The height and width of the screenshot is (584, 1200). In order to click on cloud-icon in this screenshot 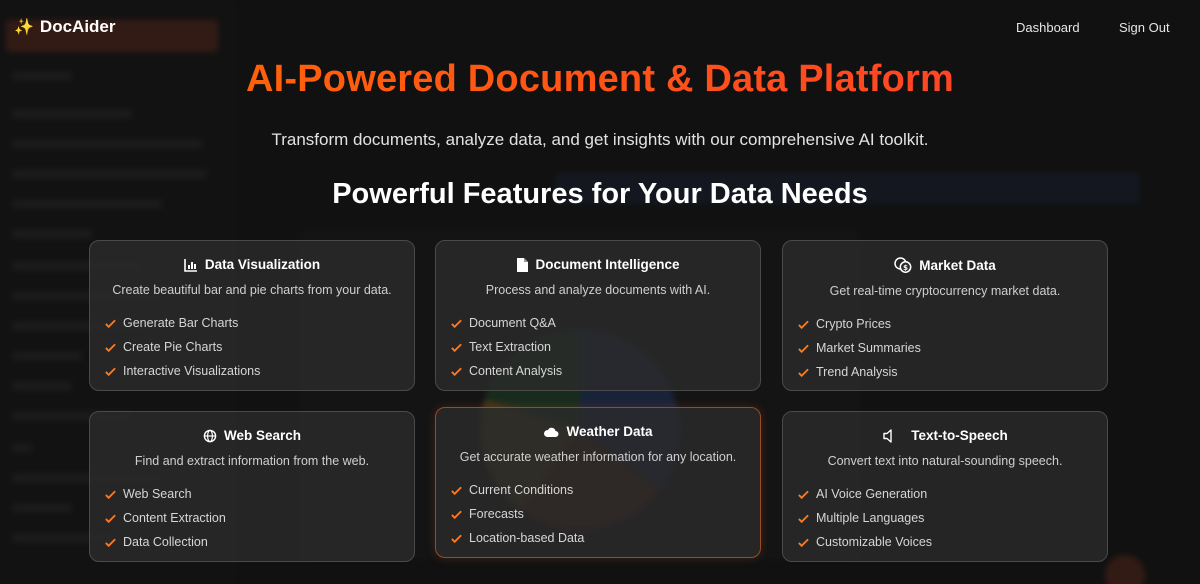, I will do `click(551, 432)`.